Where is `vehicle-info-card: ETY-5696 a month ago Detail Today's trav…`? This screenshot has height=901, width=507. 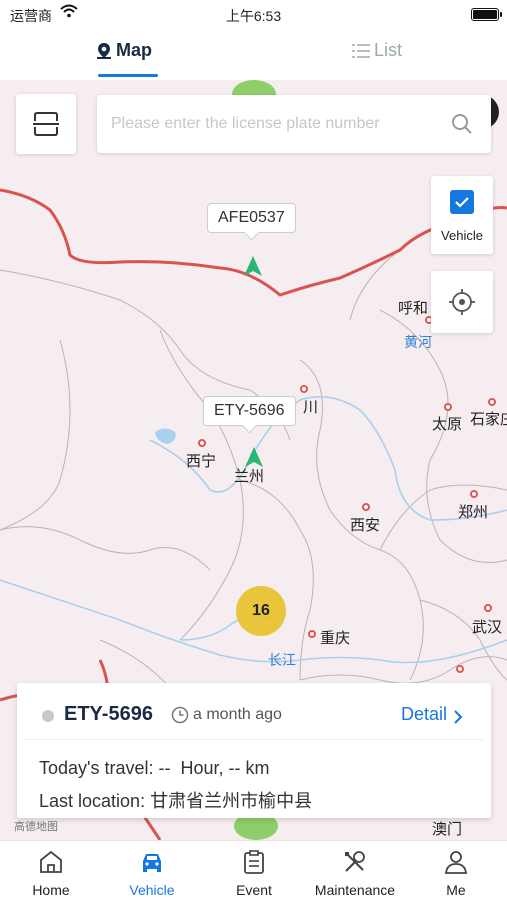
vehicle-info-card: ETY-5696 a month ago Detail Today's trav… is located at coordinates (254, 750).